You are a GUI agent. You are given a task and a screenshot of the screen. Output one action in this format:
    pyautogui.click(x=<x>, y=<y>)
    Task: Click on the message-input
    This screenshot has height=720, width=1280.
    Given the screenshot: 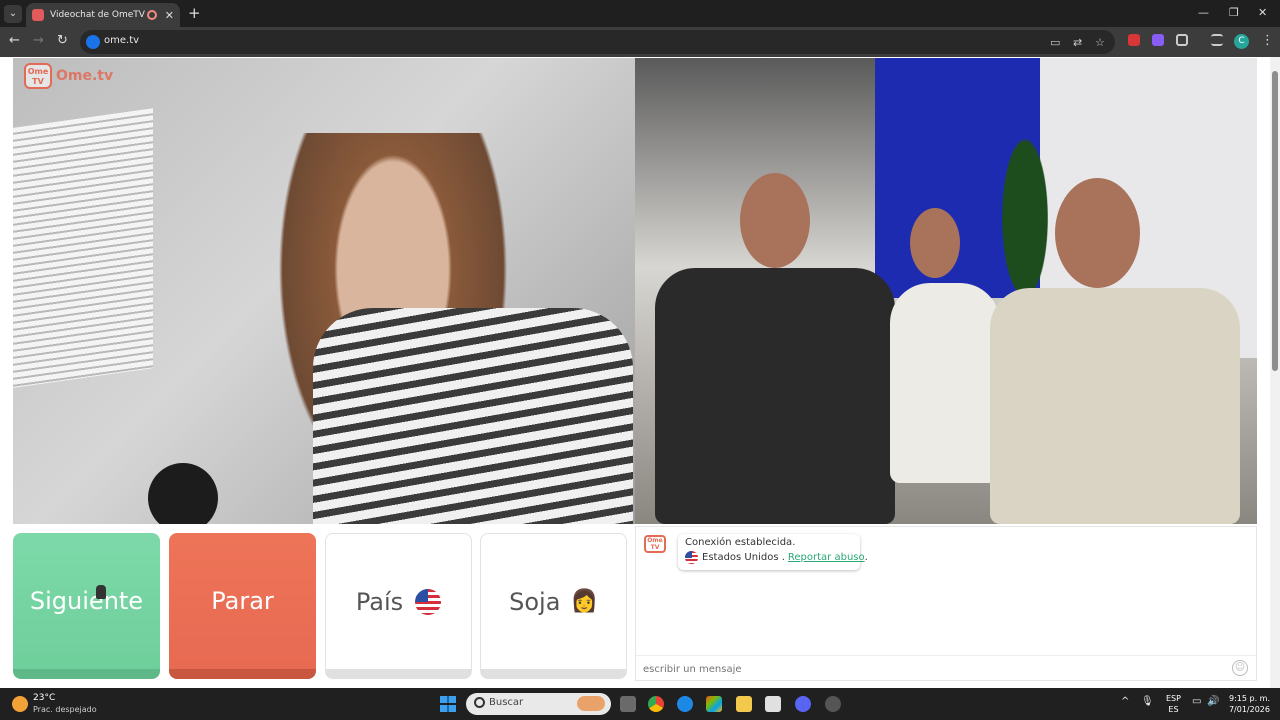 What is the action you would take?
    pyautogui.click(x=923, y=669)
    